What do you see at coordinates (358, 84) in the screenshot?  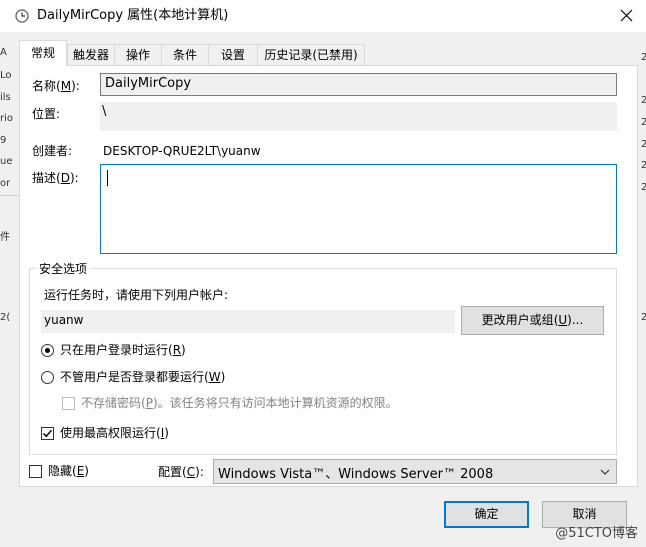 I see `name-field: DailyMirCopy` at bounding box center [358, 84].